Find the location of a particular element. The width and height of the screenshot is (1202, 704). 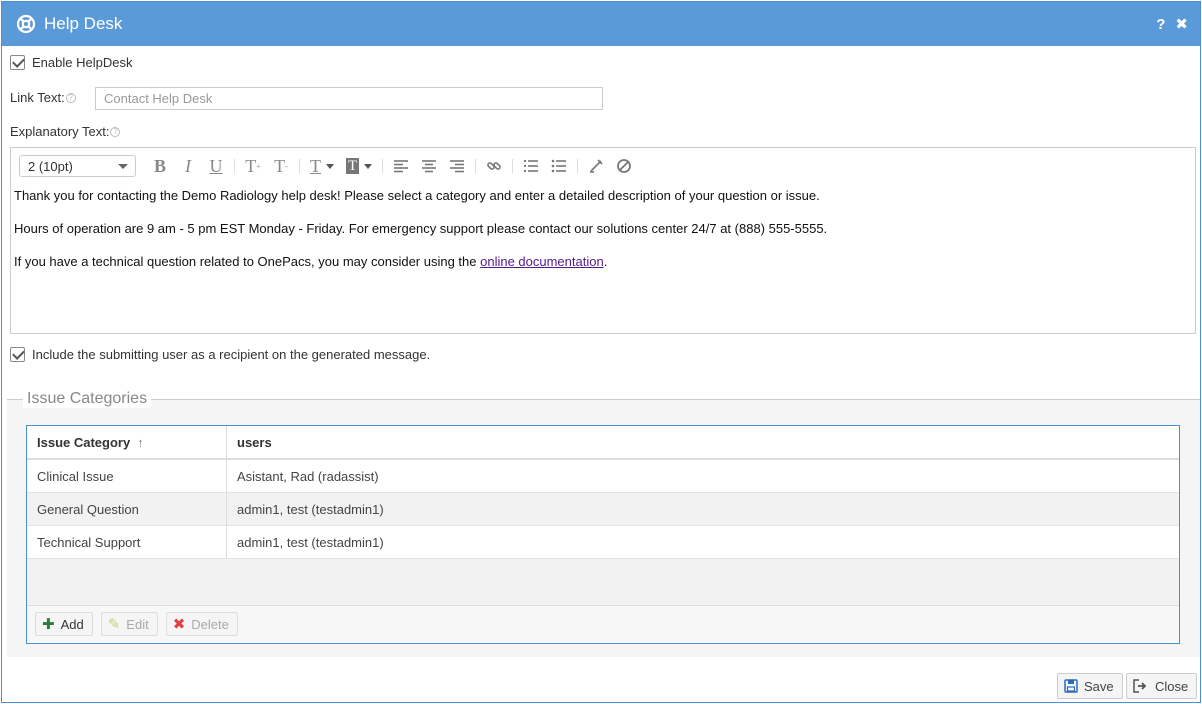

include-user-checkbox is located at coordinates (17, 354).